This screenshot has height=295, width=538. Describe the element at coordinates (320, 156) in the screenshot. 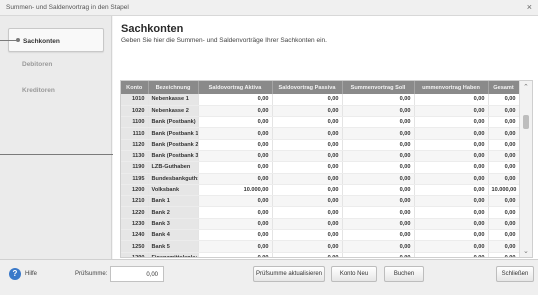

I see `table-row: 1130 Bank (Postbank 3 0,00 0,00 0,00 0,00 0,00` at that location.